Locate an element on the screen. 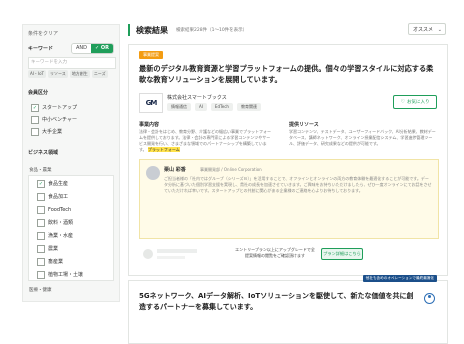 The height and width of the screenshot is (344, 464). checkbox-plant-factory: 植物工場・土壌 is located at coordinates (60, 274).